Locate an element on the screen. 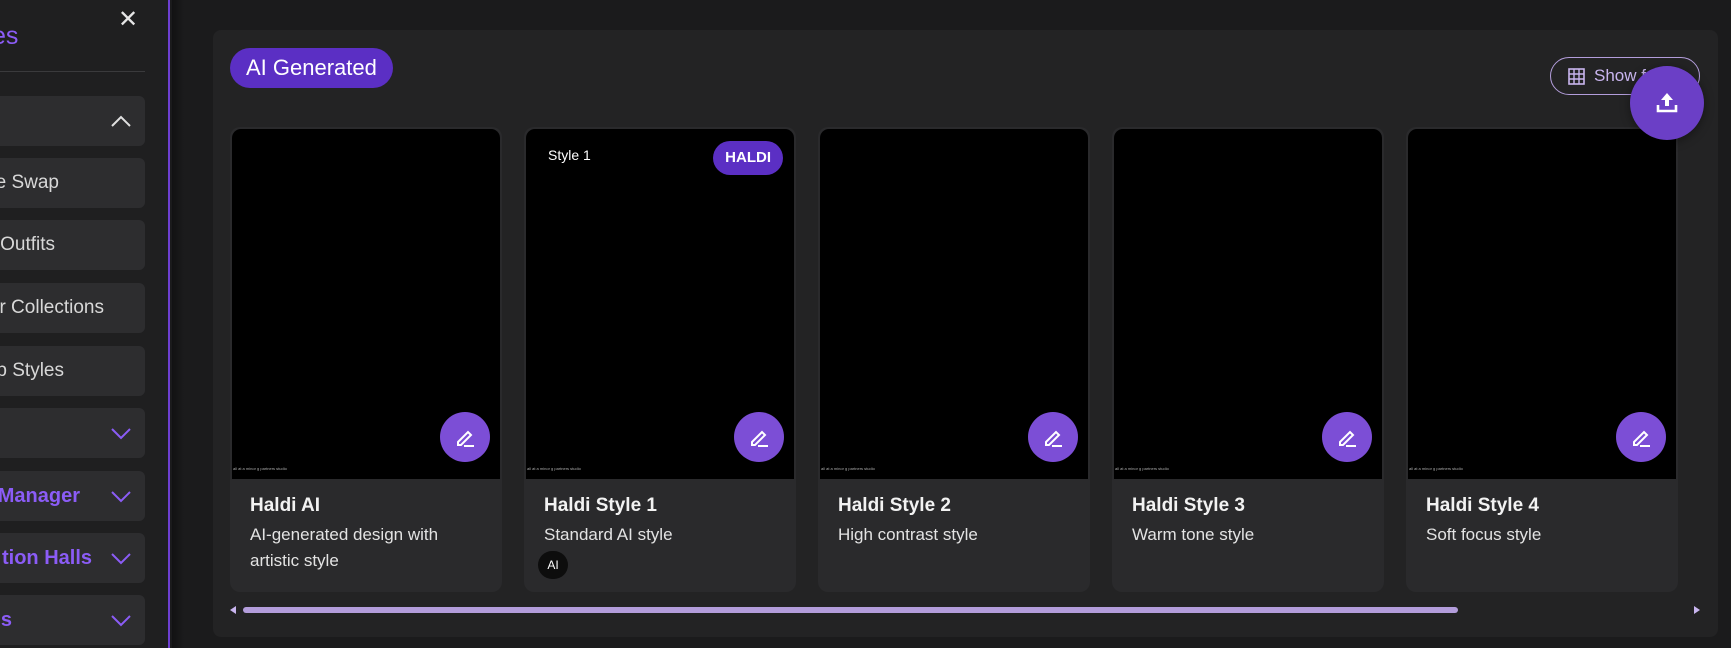  card-title: Haldi Style 2 is located at coordinates (894, 505).